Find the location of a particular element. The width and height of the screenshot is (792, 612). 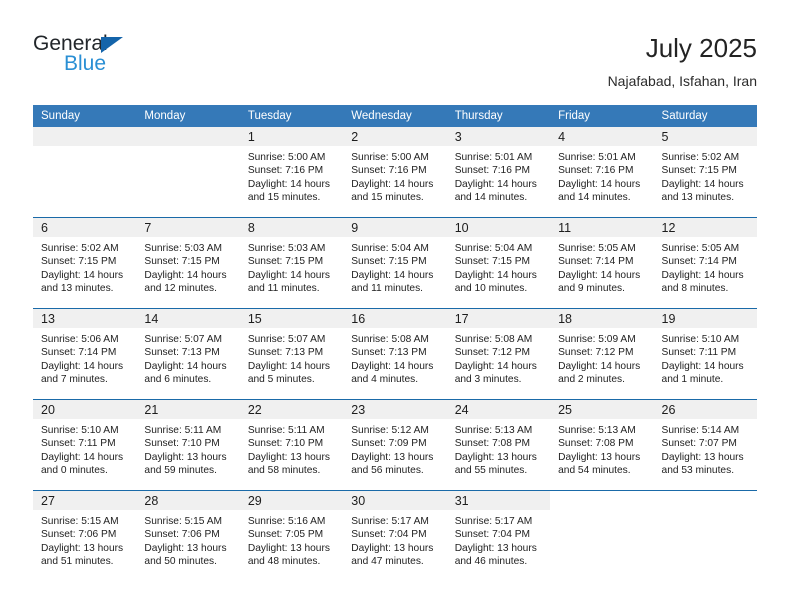

daylight-duration-line2: and 59 minutes. is located at coordinates (180, 471).